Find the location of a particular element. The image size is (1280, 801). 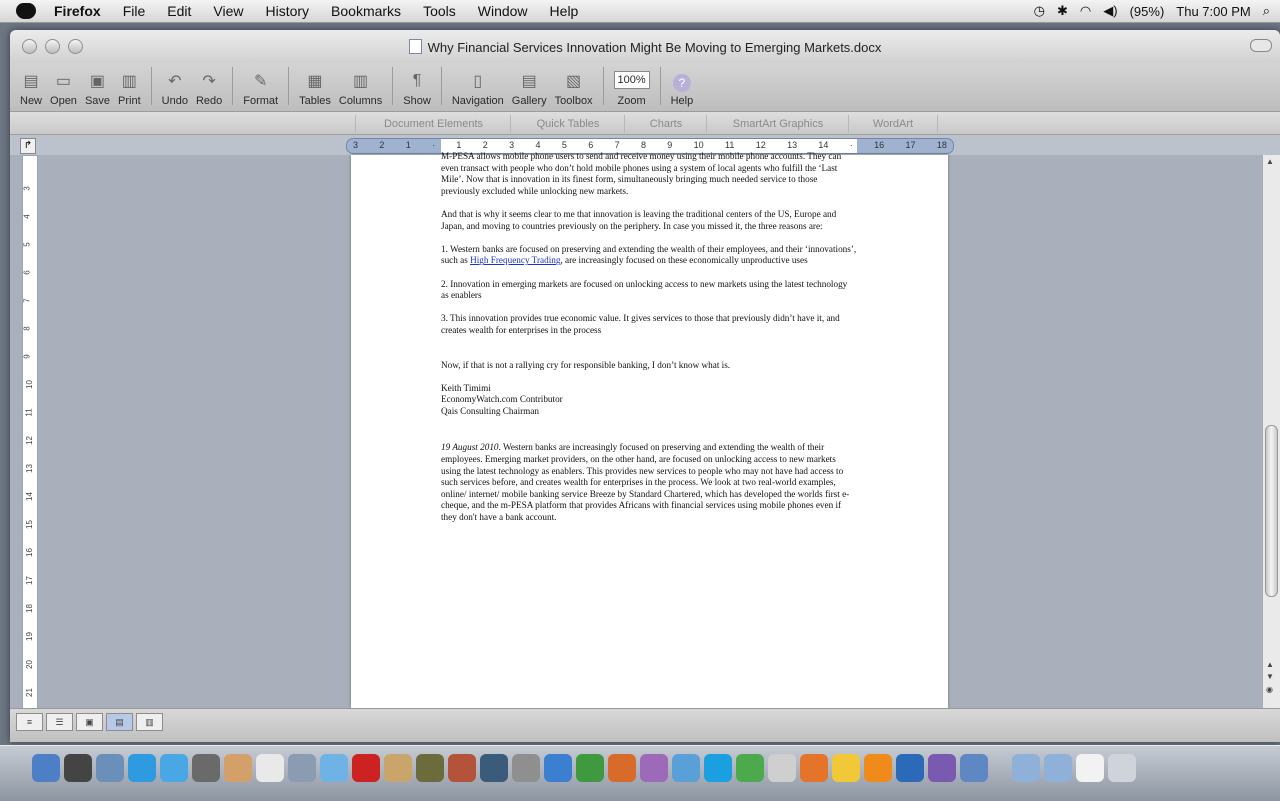

tab-smartart-graphics: SmartArt Graphics is located at coordinates (777, 124).